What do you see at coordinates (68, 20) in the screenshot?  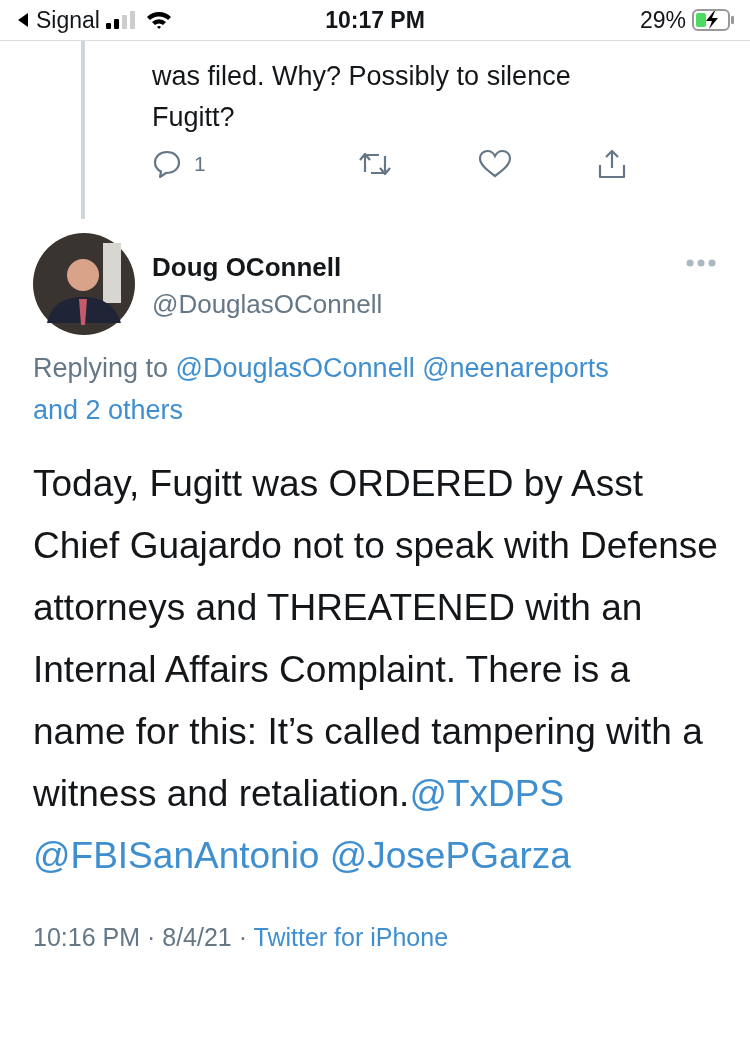 I see `back-app-label: Signal` at bounding box center [68, 20].